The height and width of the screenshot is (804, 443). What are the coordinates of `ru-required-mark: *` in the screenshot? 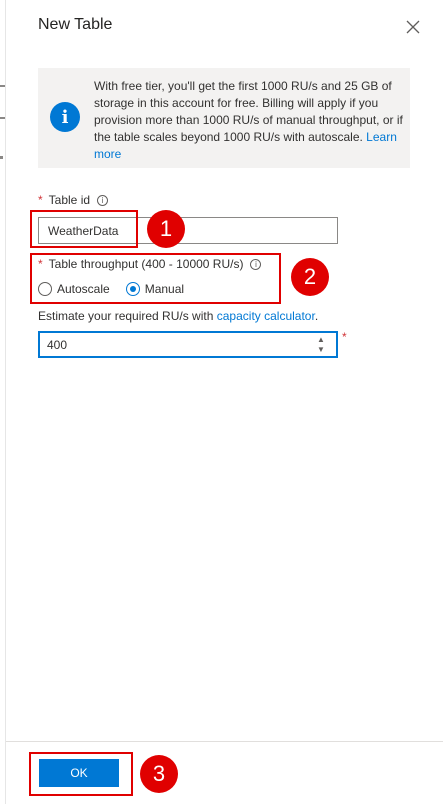 It's located at (344, 337).